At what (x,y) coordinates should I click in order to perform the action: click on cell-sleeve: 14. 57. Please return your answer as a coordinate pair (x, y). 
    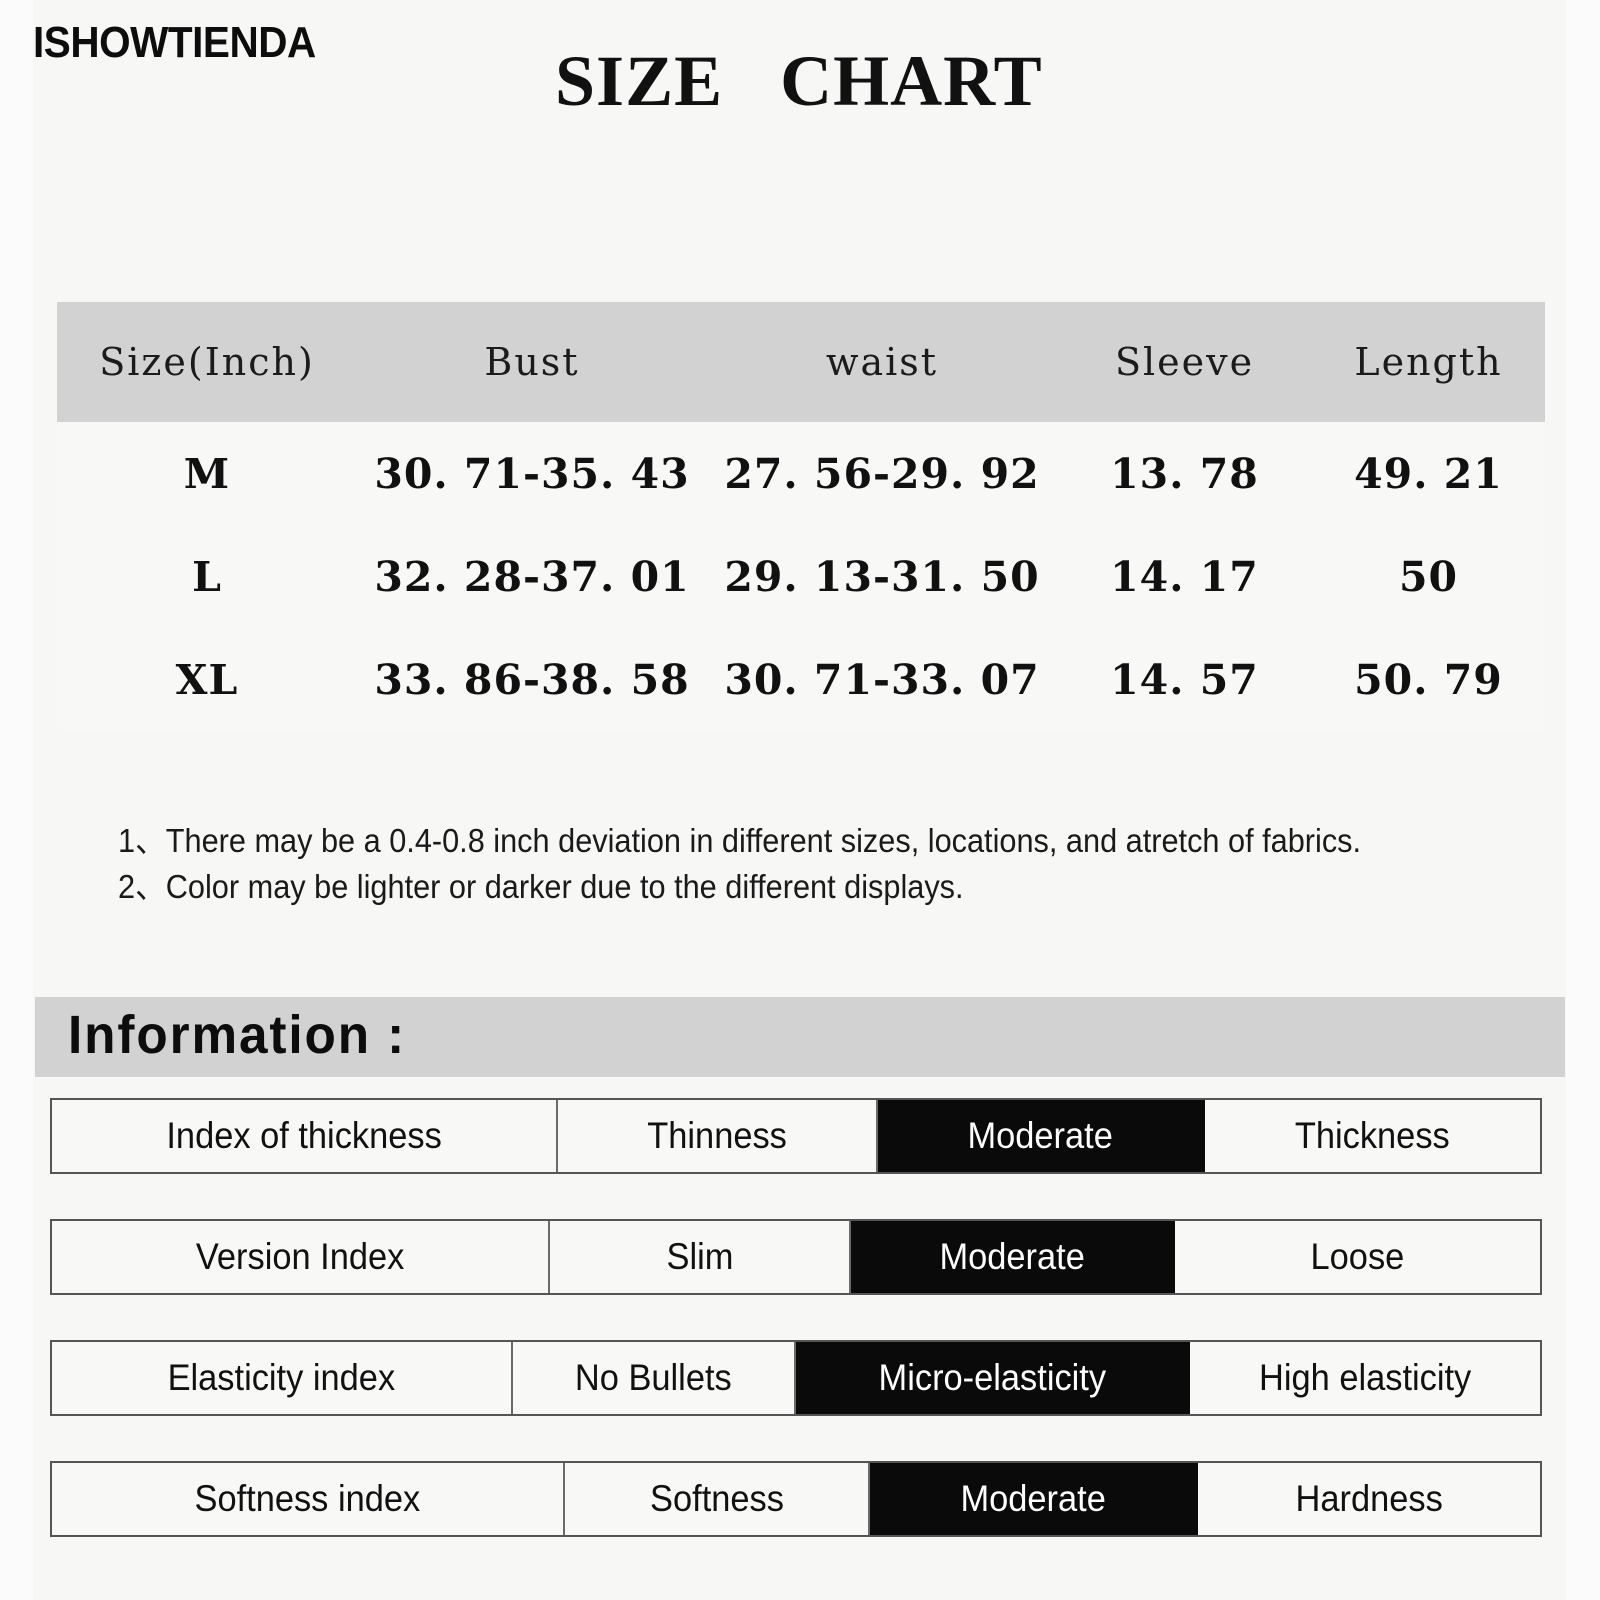
    Looking at the image, I should click on (1184, 679).